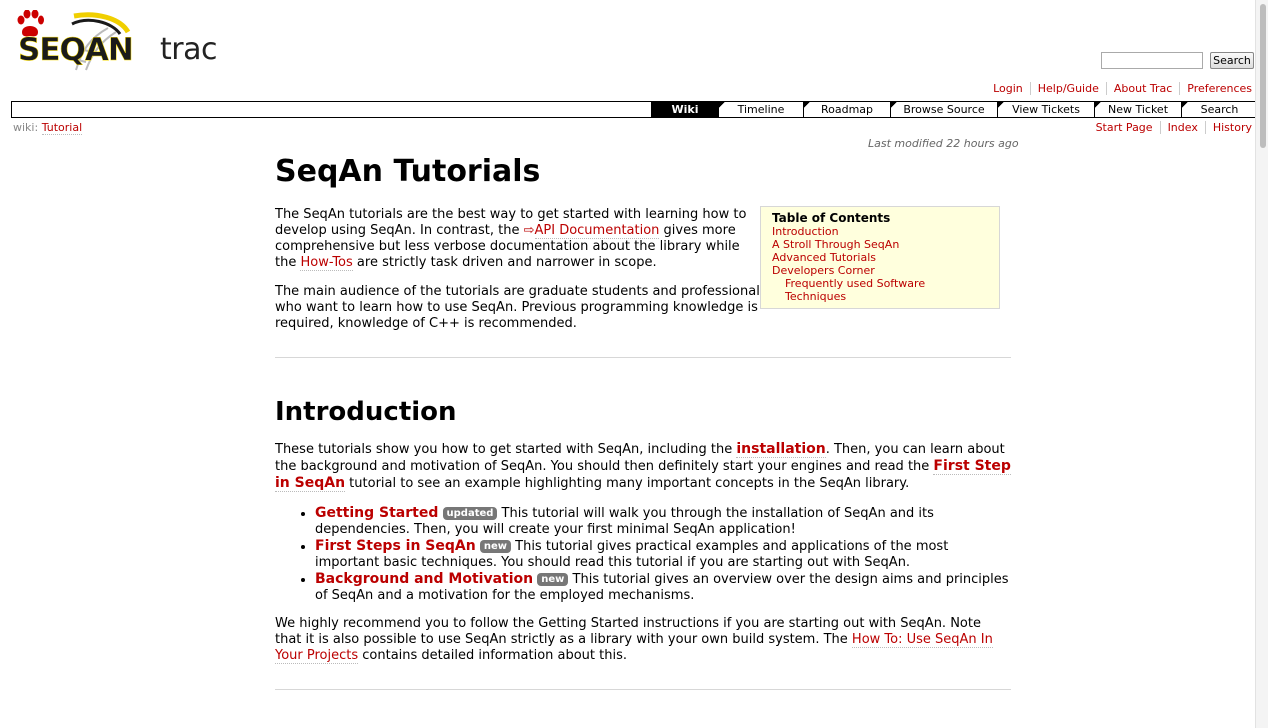  Describe the element at coordinates (1008, 88) in the screenshot. I see `login-link: Login` at that location.